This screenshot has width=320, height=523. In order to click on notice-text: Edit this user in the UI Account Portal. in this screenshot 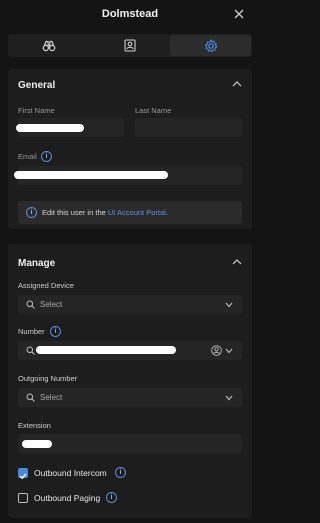, I will do `click(105, 212)`.